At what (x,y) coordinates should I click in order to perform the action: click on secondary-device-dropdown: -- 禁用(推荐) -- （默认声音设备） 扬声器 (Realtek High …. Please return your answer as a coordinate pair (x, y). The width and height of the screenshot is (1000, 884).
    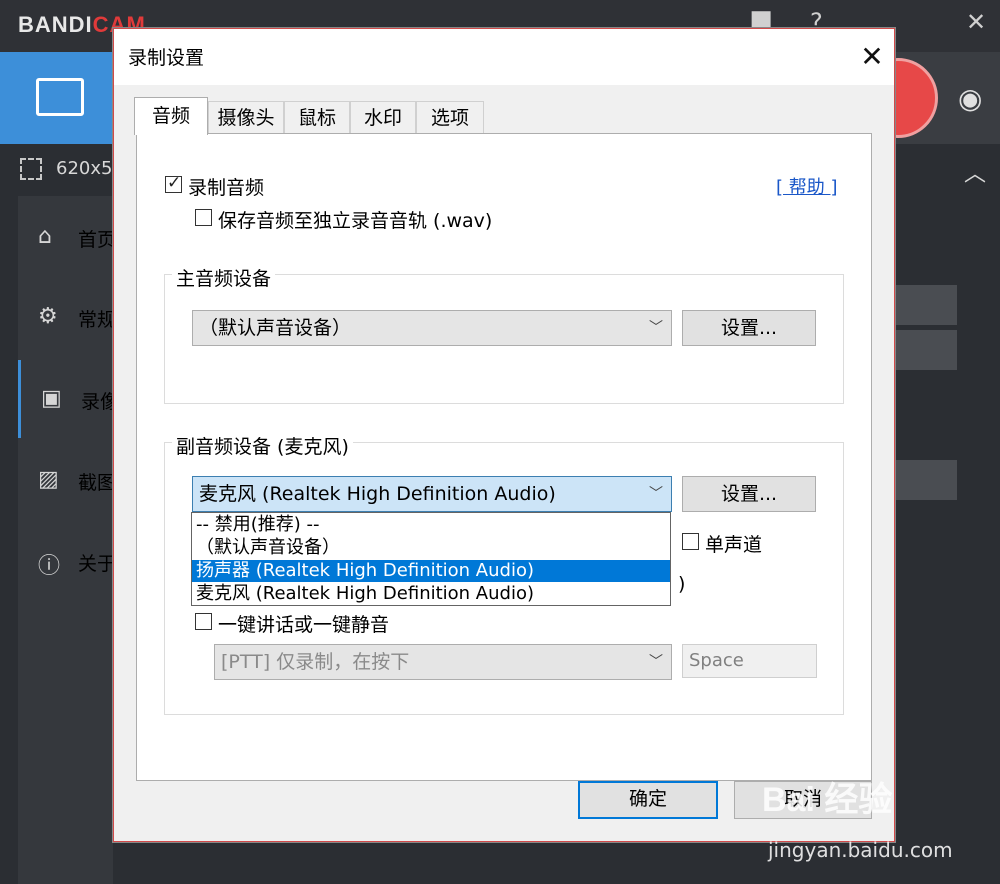
    Looking at the image, I should click on (431, 559).